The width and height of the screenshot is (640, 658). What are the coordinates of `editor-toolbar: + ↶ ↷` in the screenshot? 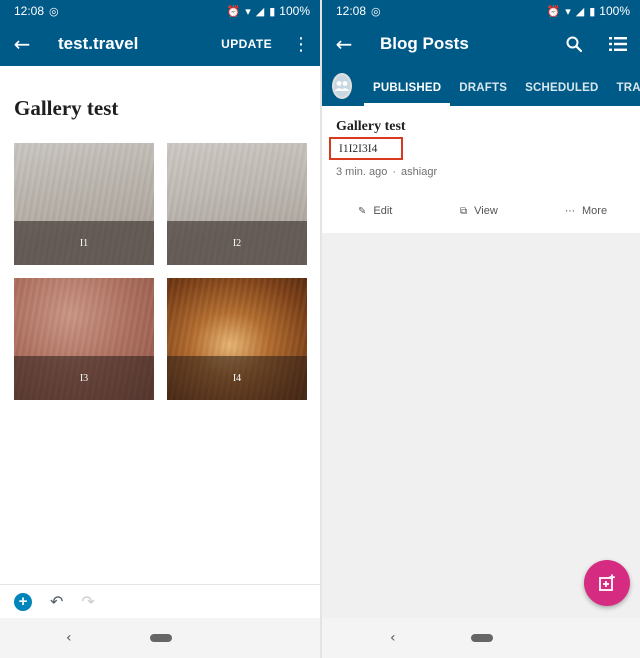 It's located at (160, 601).